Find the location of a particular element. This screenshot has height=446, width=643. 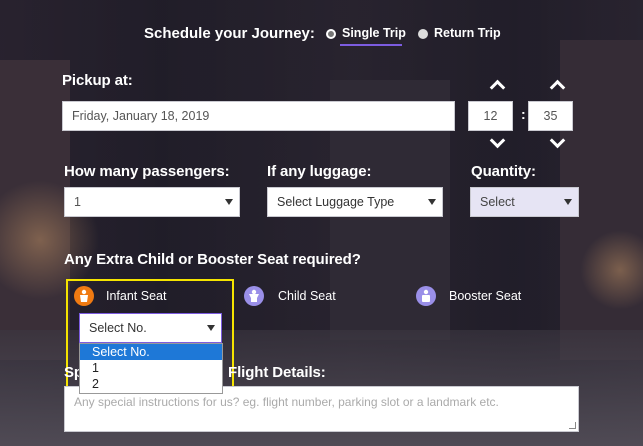

child-seat-icon is located at coordinates (254, 296).